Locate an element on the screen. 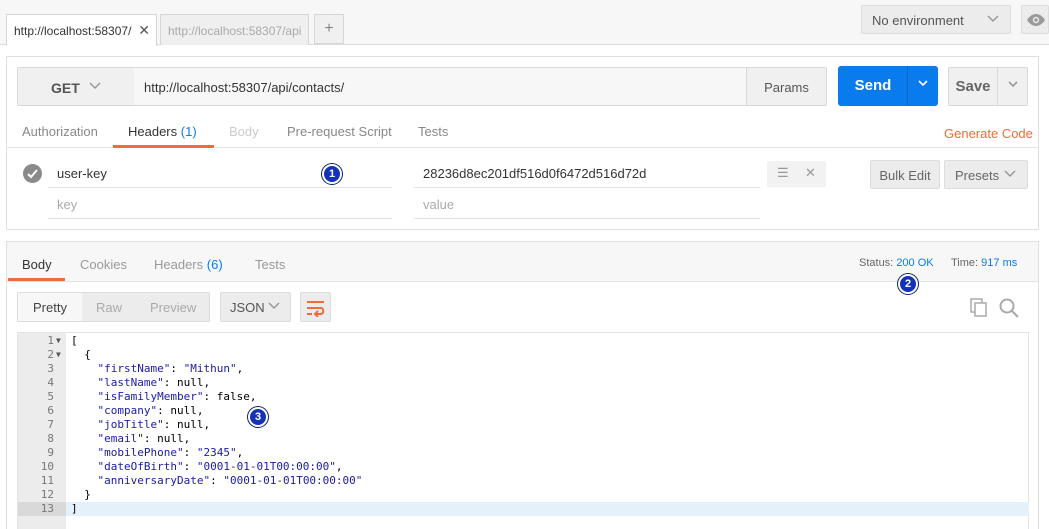 Image resolution: width=1049 pixels, height=529 pixels. wrap-lines-button is located at coordinates (315, 307).